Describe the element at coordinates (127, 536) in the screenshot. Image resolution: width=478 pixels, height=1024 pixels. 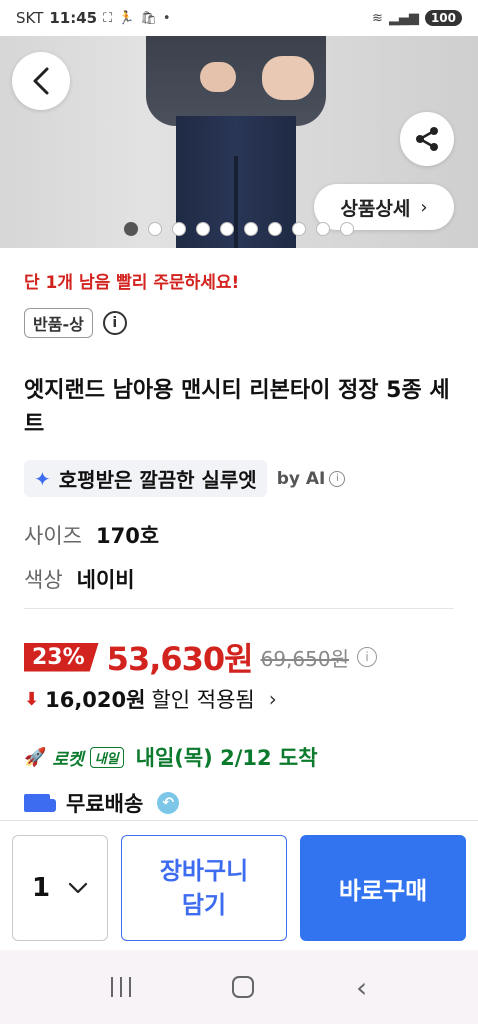
I see `size-value: 170호` at that location.